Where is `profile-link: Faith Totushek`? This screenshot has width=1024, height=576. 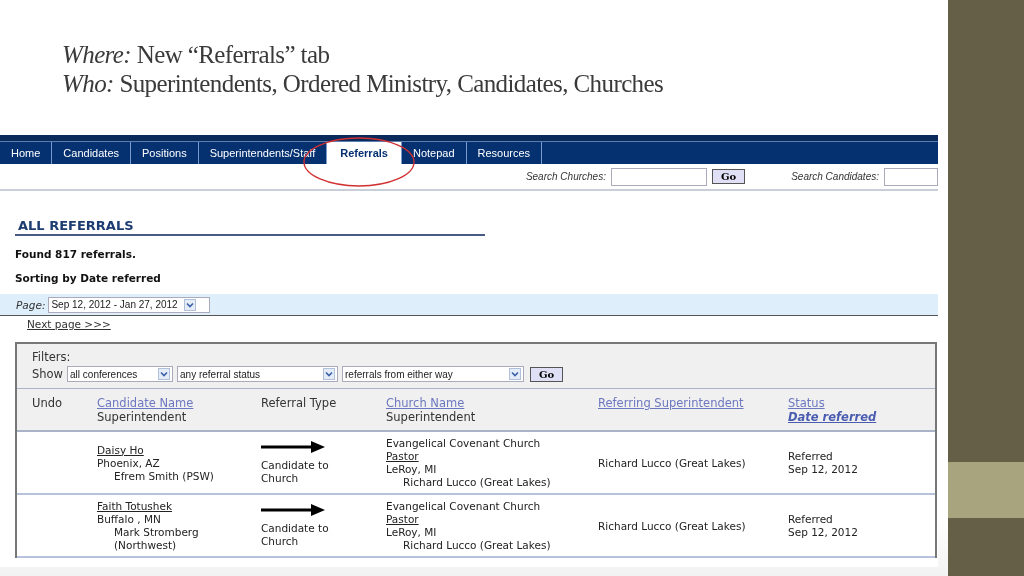 profile-link: Faith Totushek is located at coordinates (135, 506).